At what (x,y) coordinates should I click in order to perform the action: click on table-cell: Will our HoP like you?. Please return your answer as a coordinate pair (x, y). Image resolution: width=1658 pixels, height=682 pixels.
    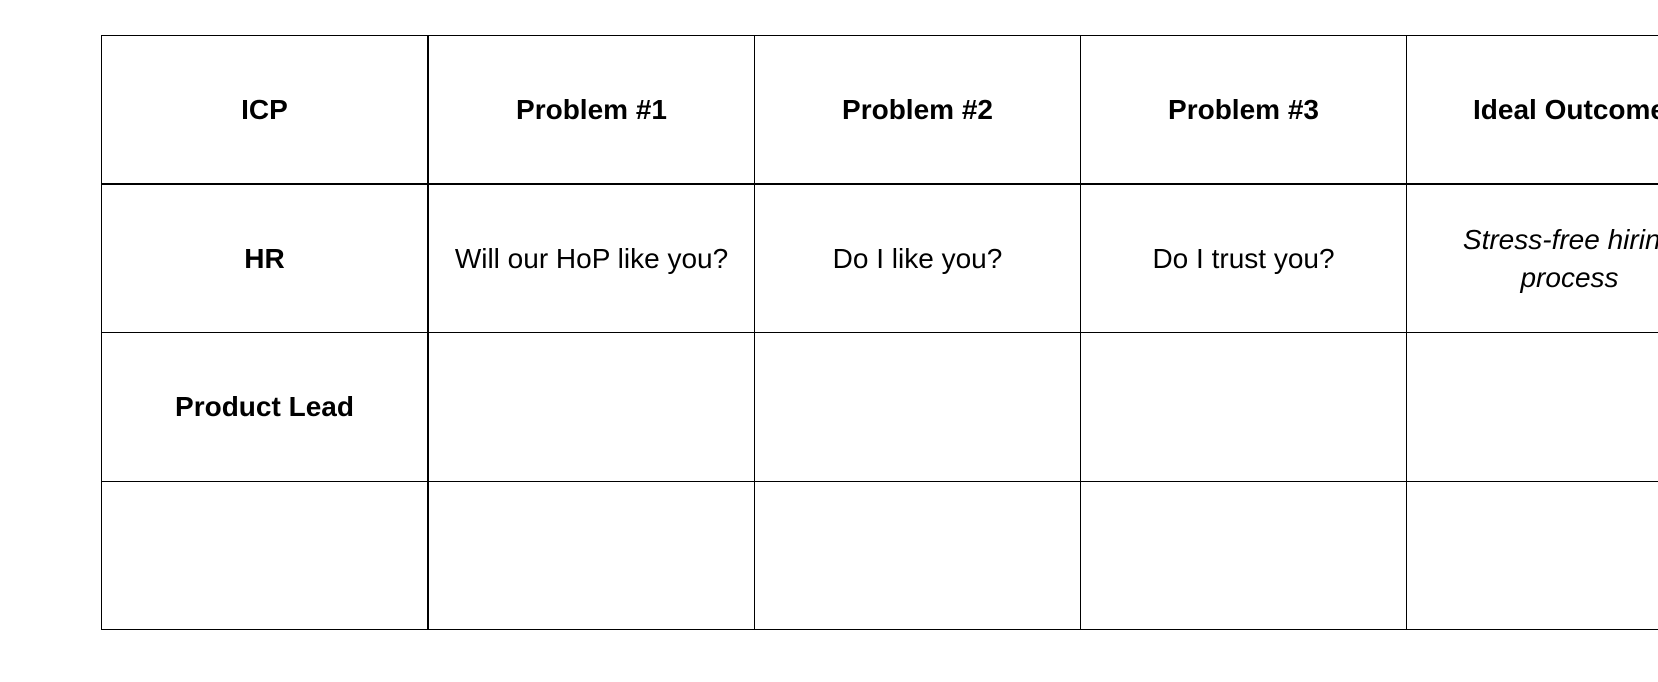
    Looking at the image, I should click on (591, 258).